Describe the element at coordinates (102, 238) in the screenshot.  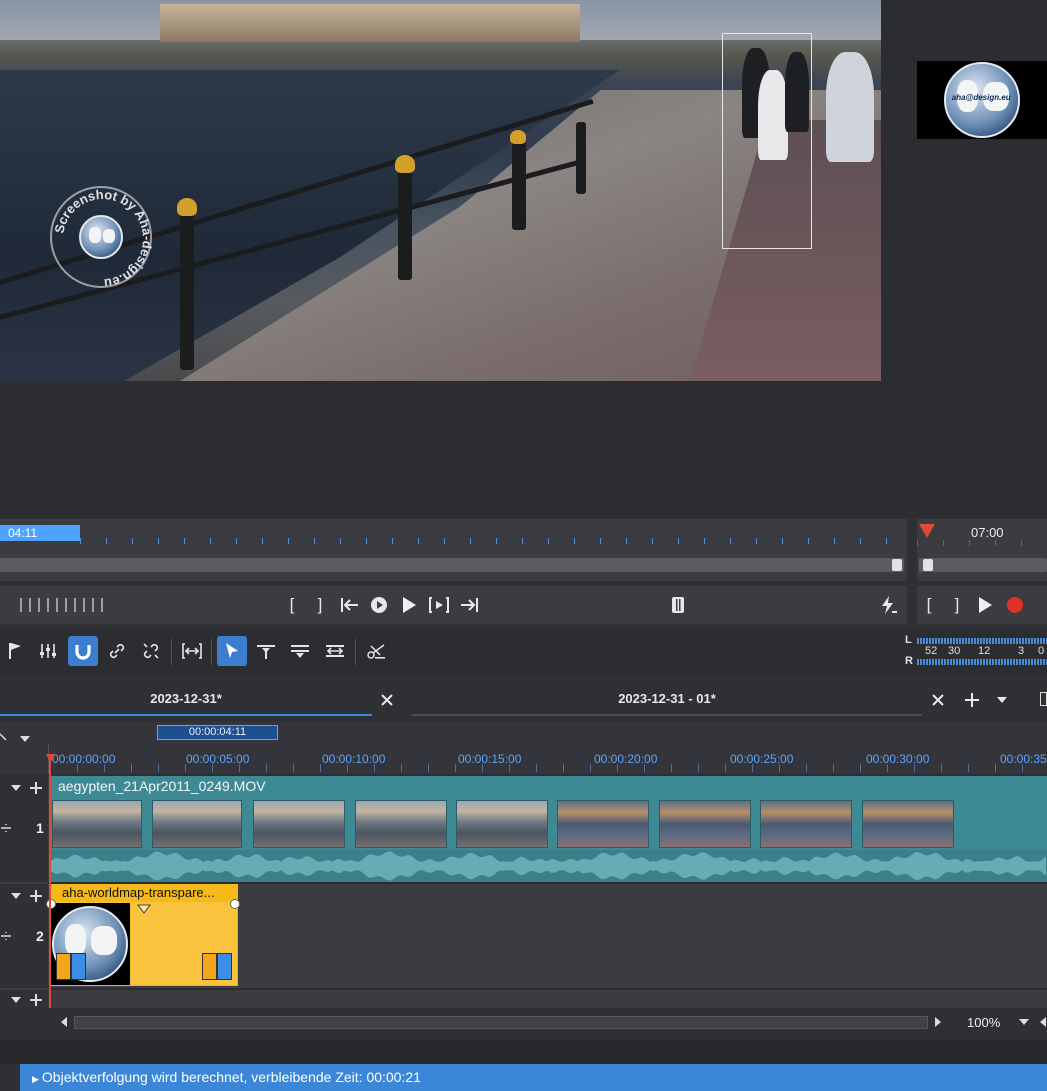
I see `watermark-logo: Screenshot by Aha-design.eu` at that location.